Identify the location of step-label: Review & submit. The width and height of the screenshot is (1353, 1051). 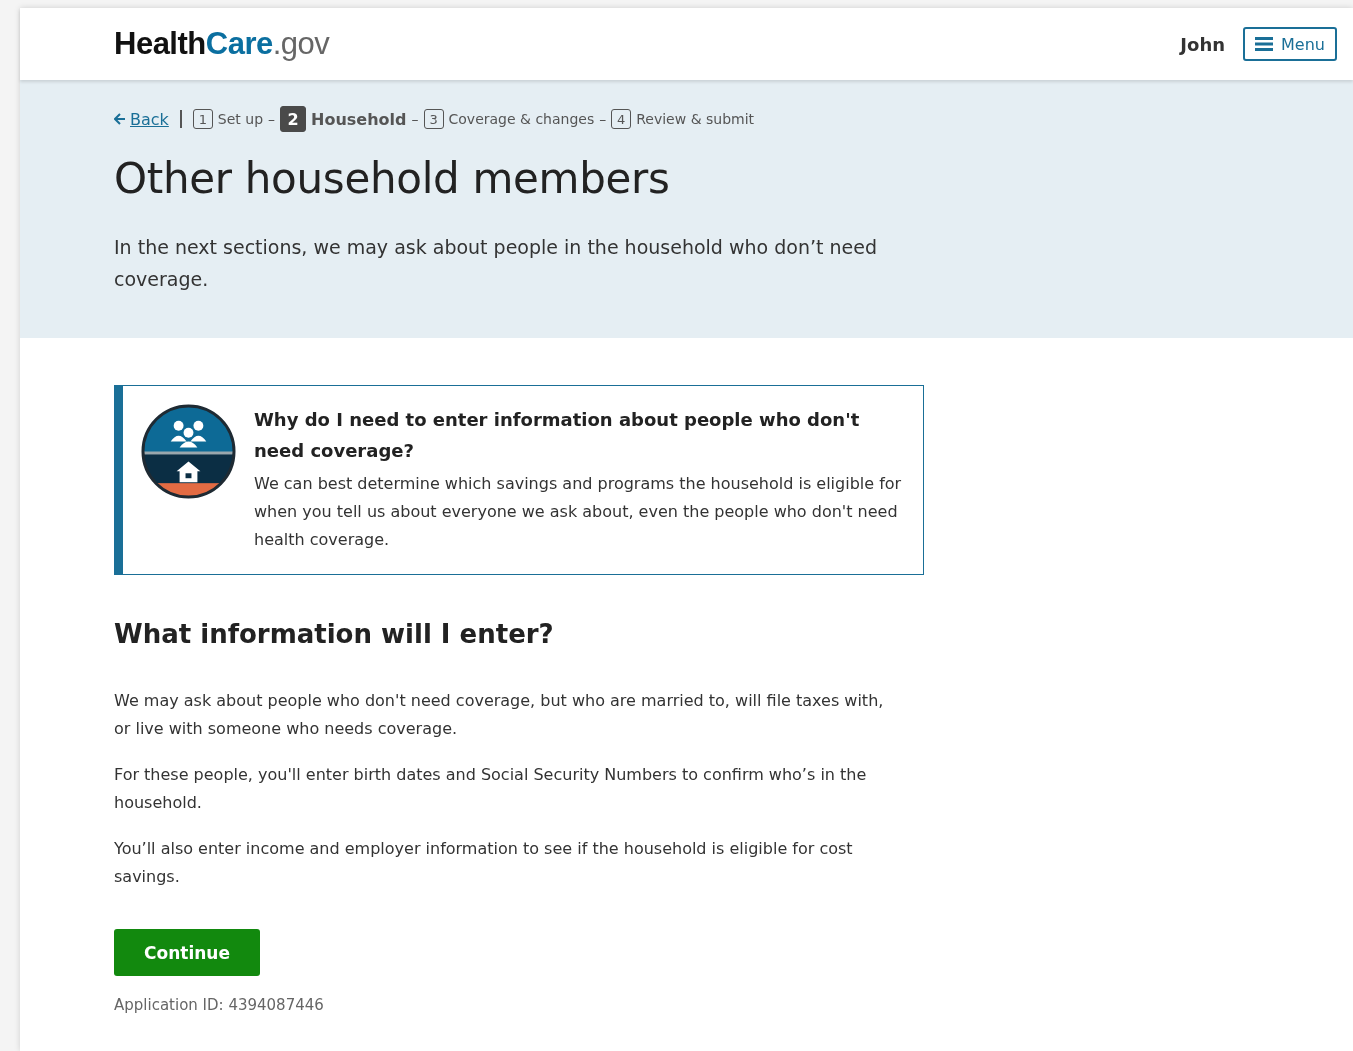
(695, 119).